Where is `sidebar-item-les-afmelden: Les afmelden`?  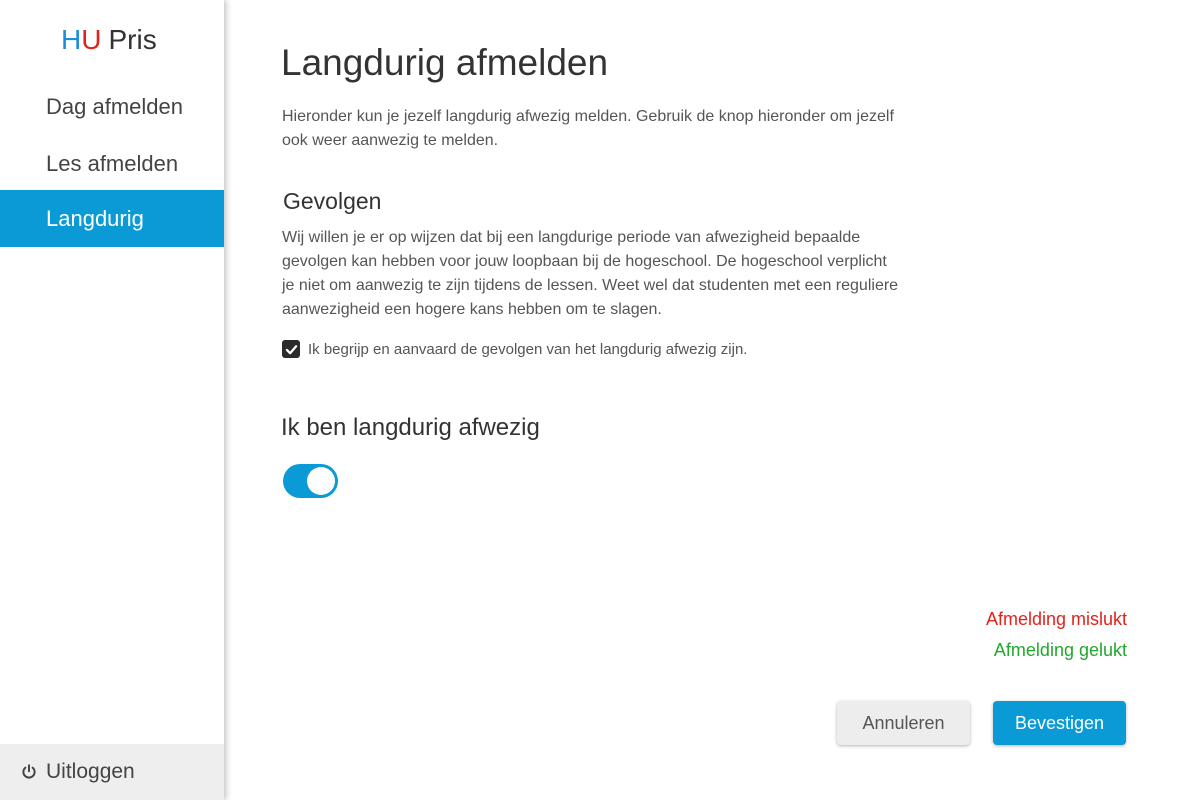 sidebar-item-les-afmelden: Les afmelden is located at coordinates (112, 163).